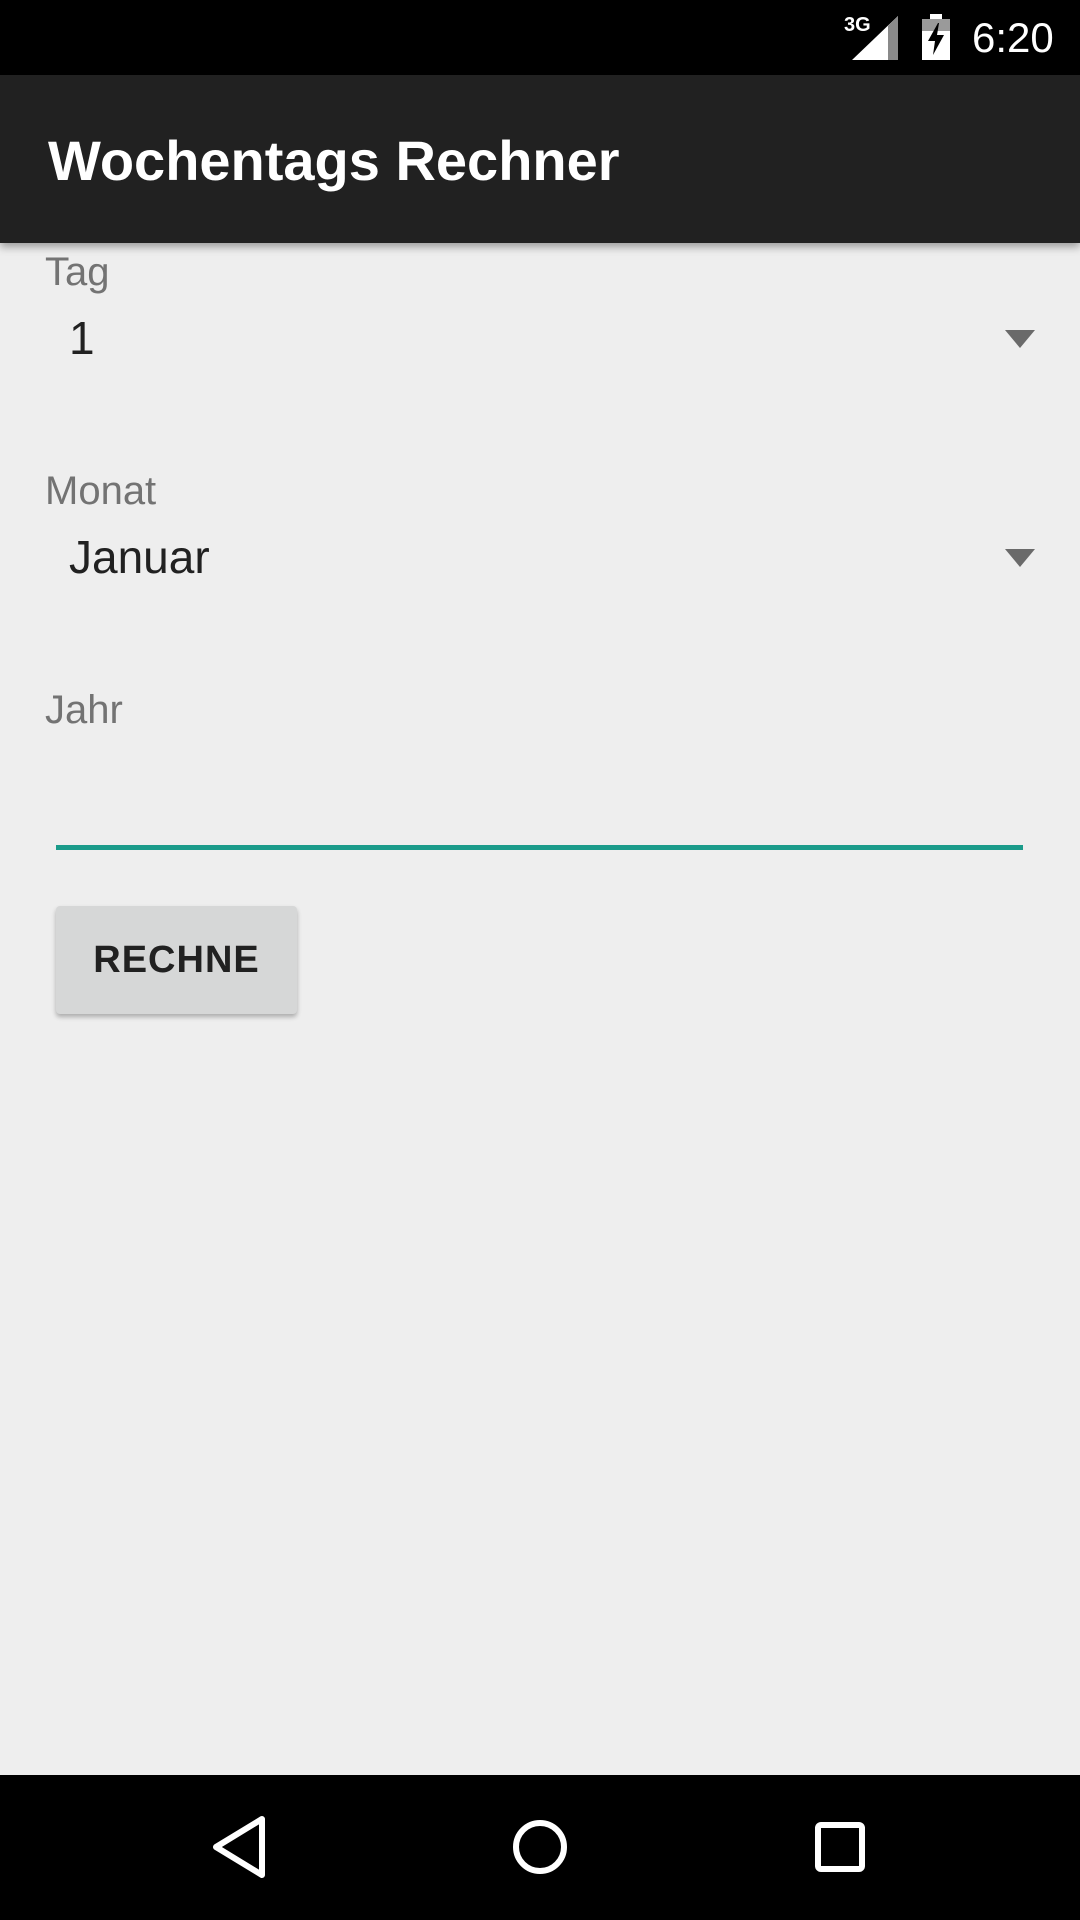 This screenshot has width=1080, height=1920. I want to click on month-spinner: Januar, so click(540, 557).